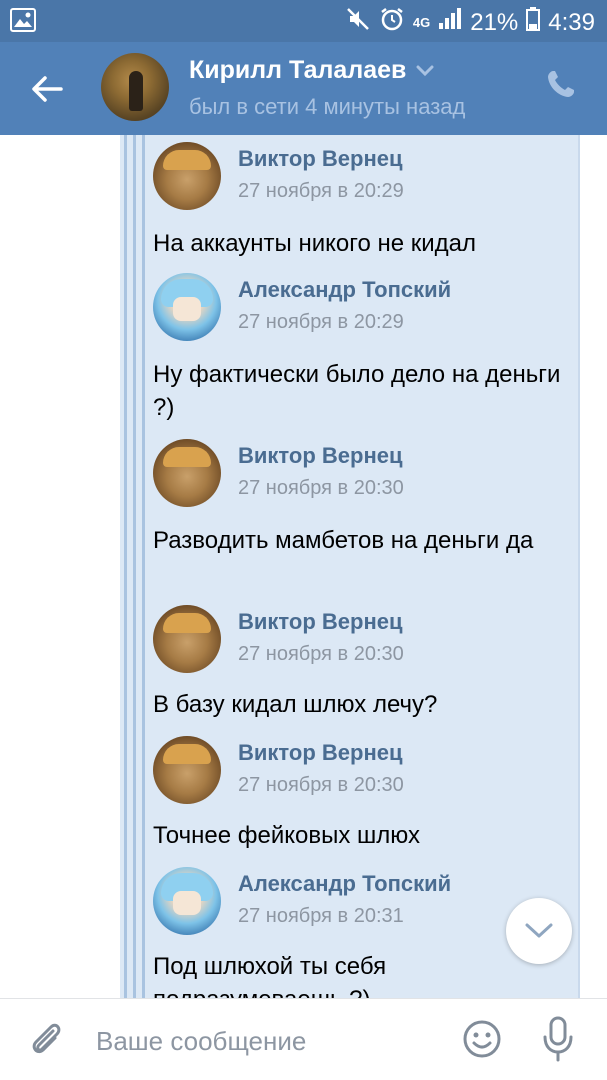 The width and height of the screenshot is (607, 1080). I want to click on call-button, so click(565, 88).